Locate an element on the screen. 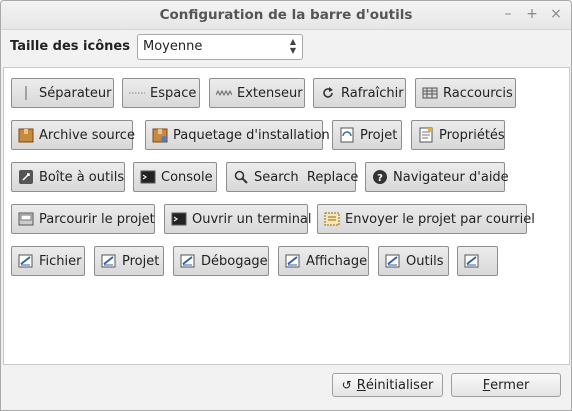  toolbar-item-menu-debug: Débogage is located at coordinates (221, 261).